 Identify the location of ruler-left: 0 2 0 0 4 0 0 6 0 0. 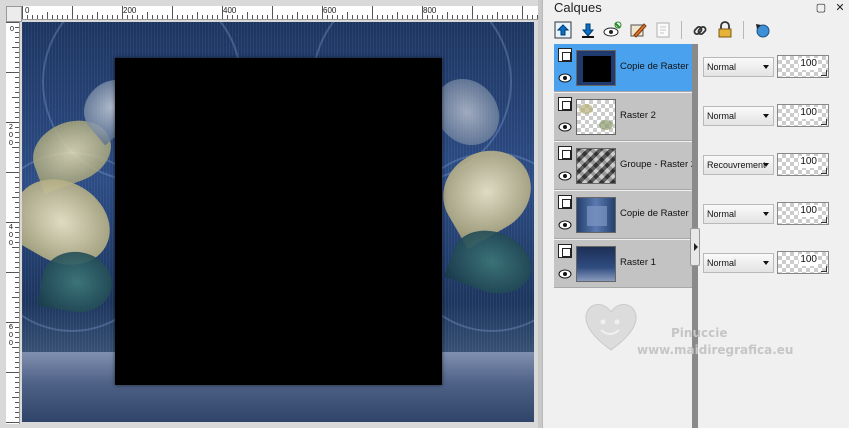
(13, 223).